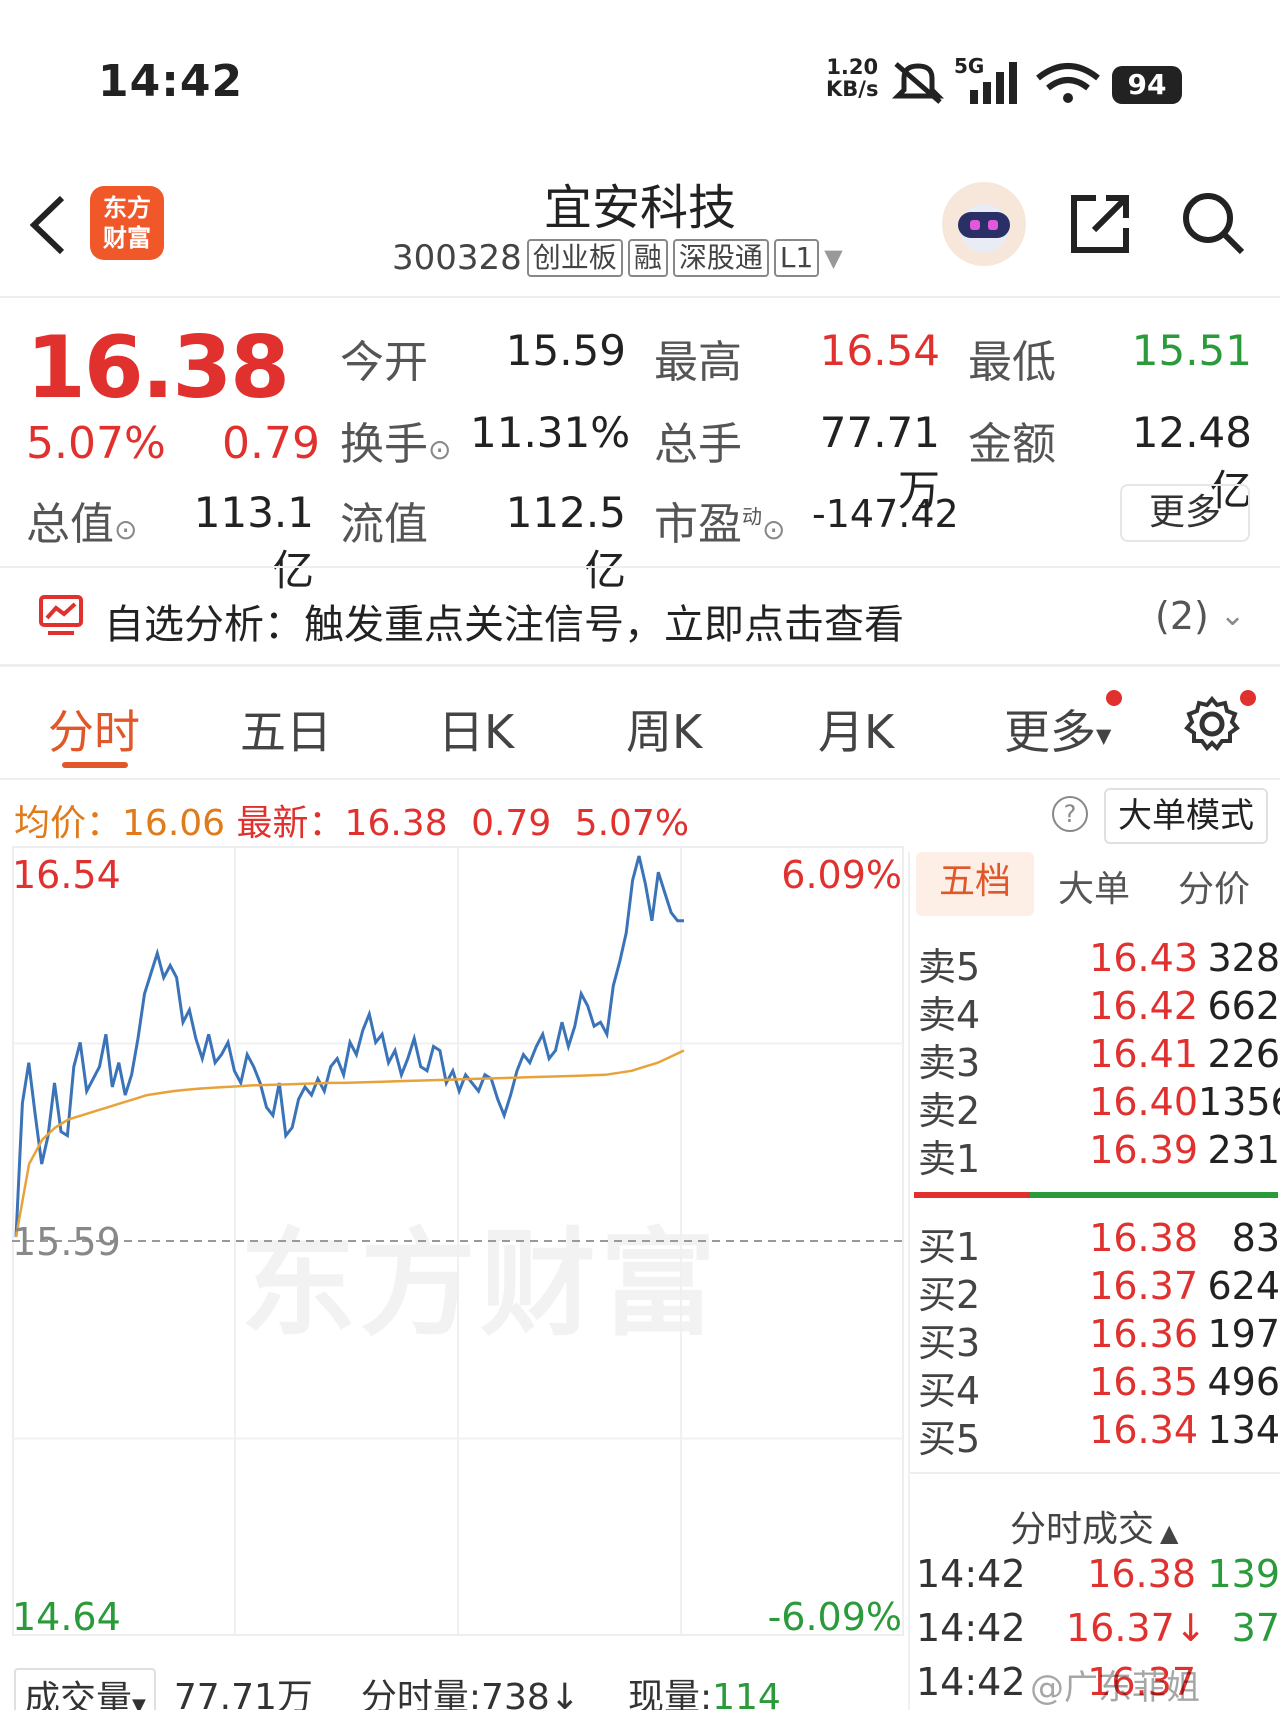  What do you see at coordinates (841, 875) in the screenshot?
I see `y-axis-right-label-top: 6.09%` at bounding box center [841, 875].